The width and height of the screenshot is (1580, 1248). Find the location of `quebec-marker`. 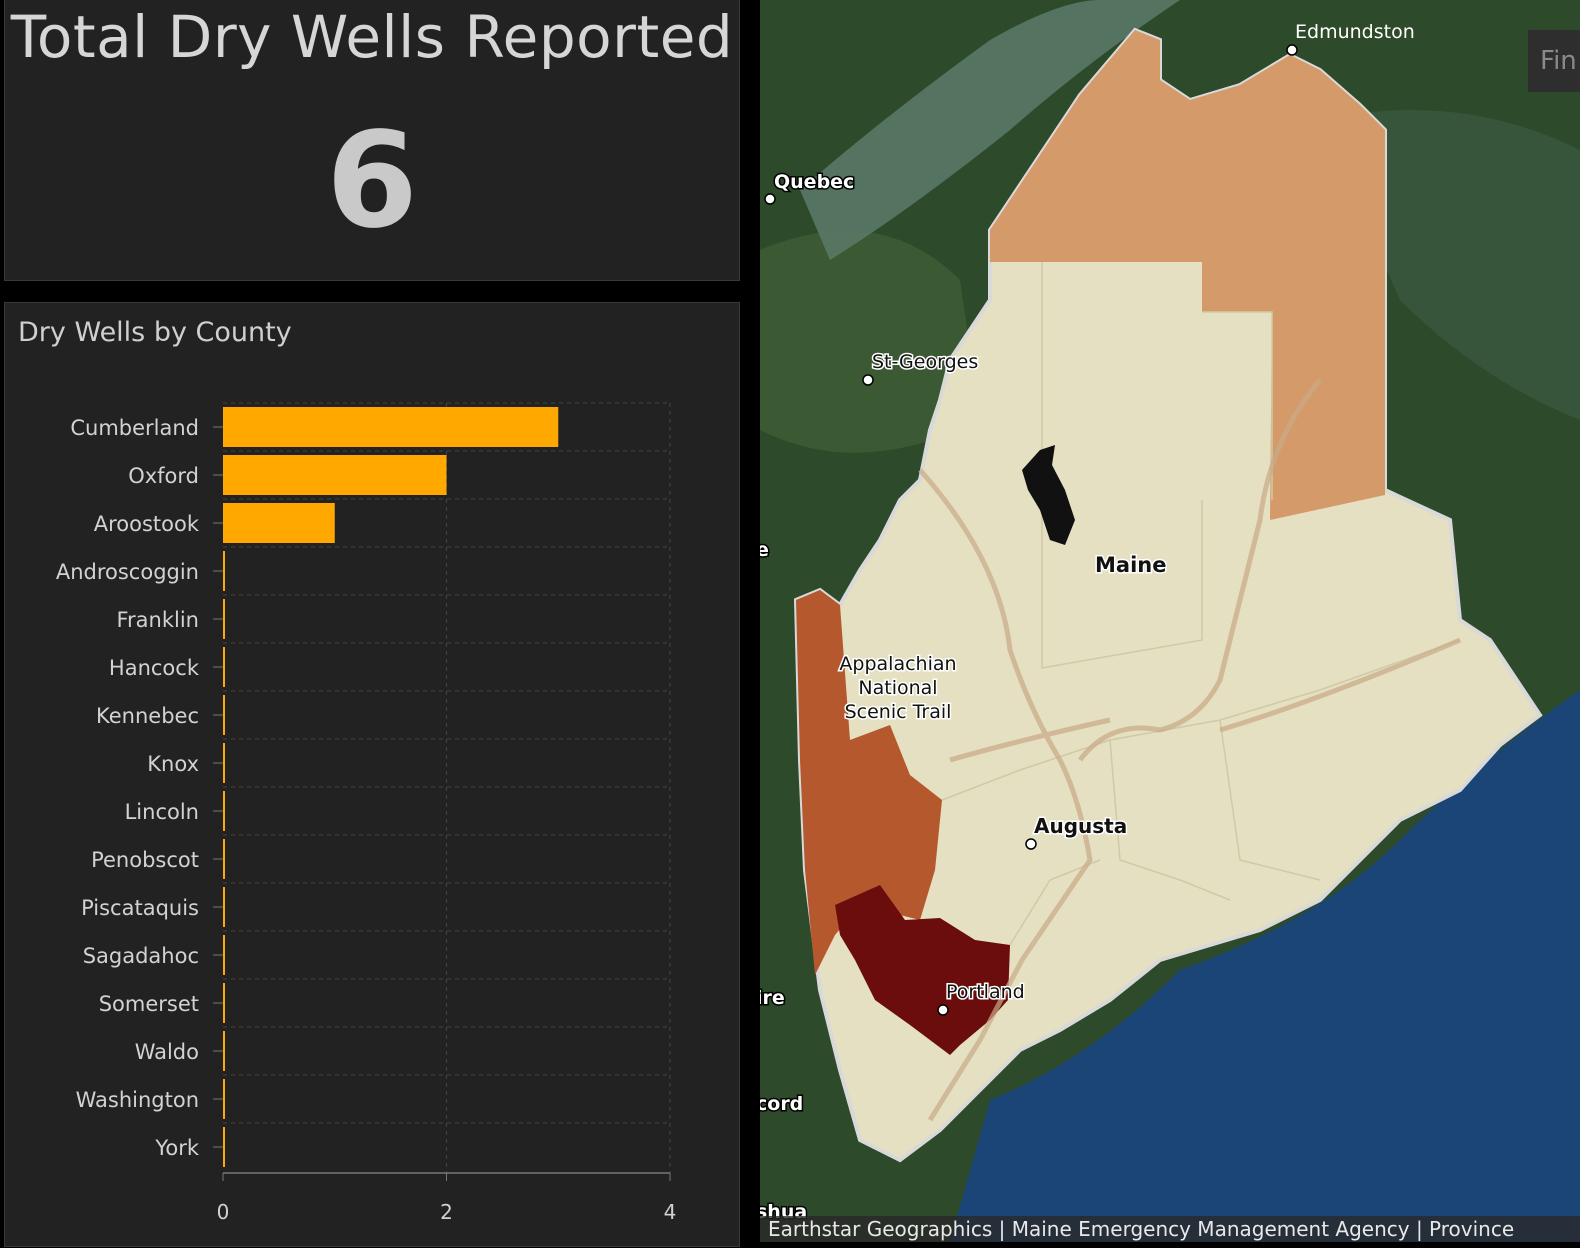

quebec-marker is located at coordinates (770, 199).